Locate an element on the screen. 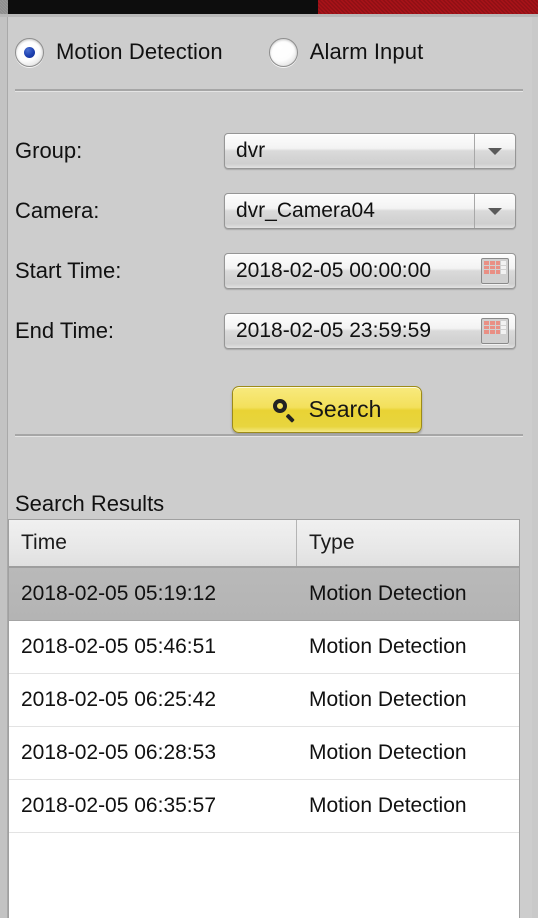 The image size is (538, 918). camera-label: Camera: is located at coordinates (57, 210).